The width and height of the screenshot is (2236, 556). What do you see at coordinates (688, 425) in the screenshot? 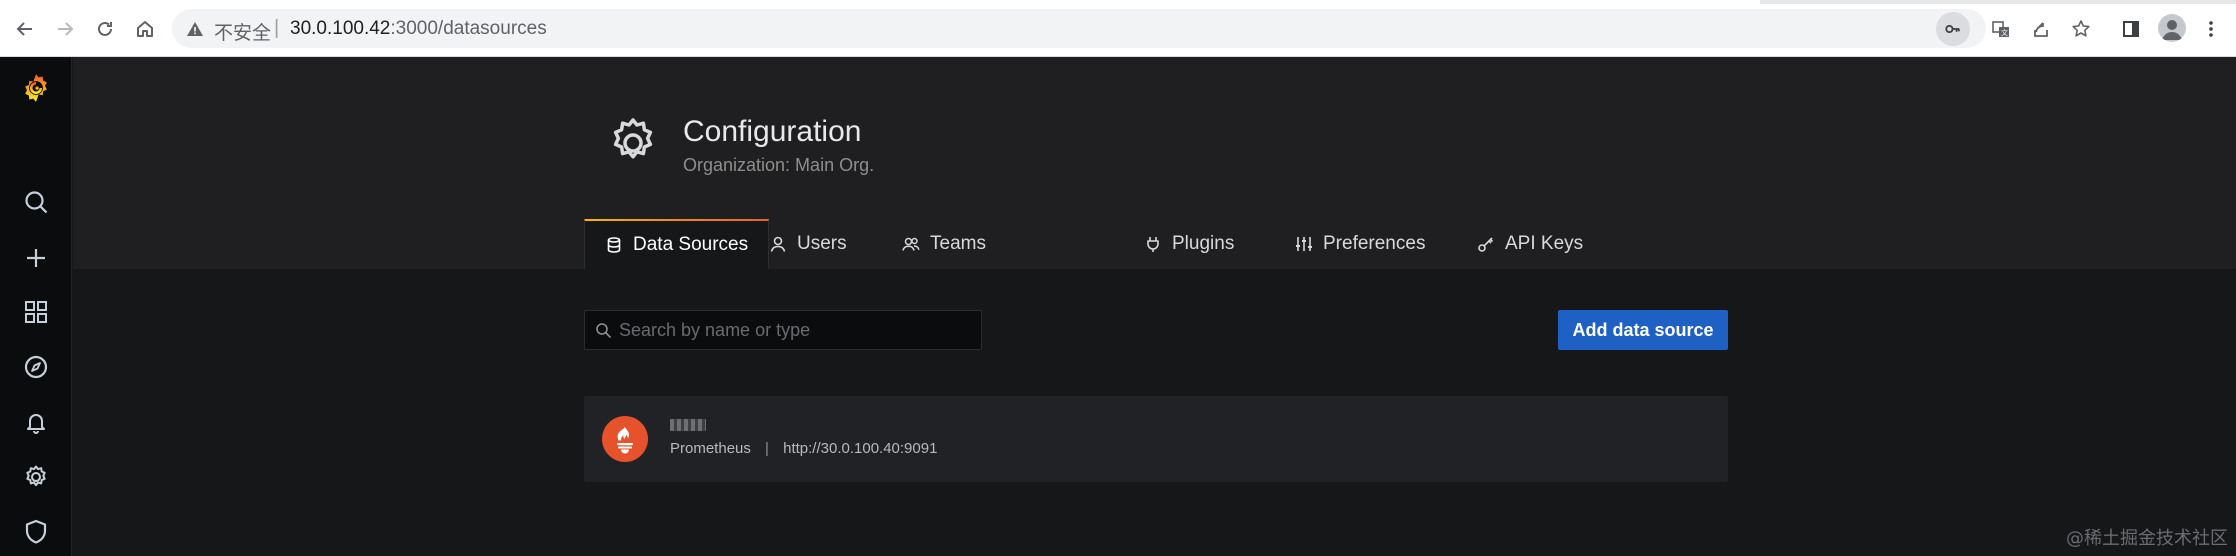
I see `datasource-name-redacted` at bounding box center [688, 425].